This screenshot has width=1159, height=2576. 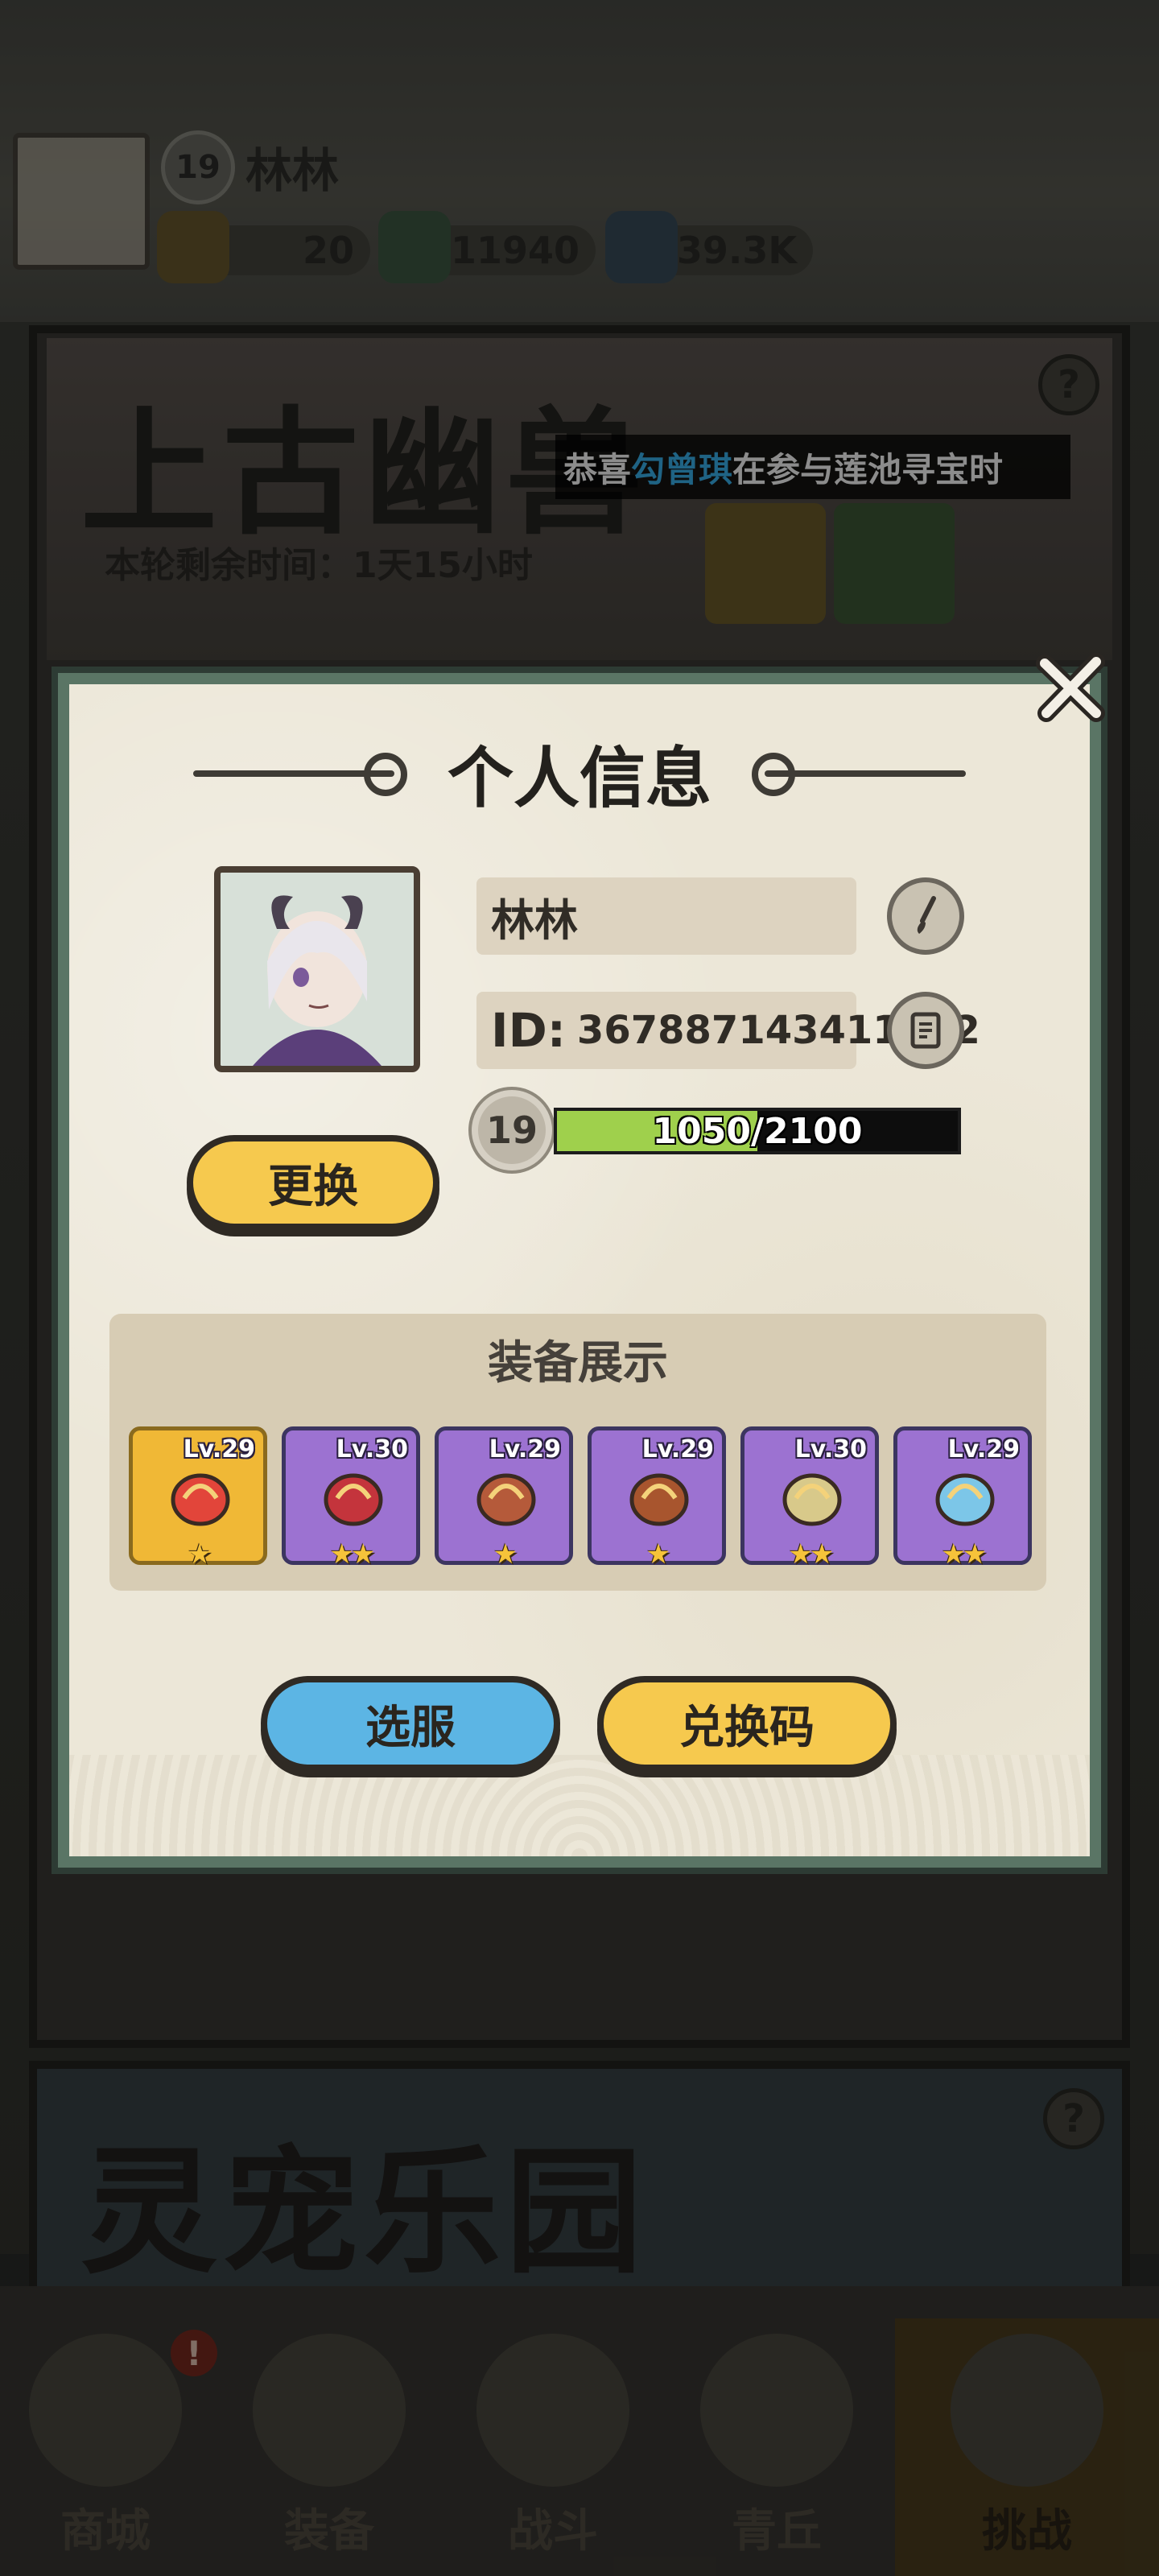 I want to click on modal-title: 个人信息, so click(x=579, y=779).